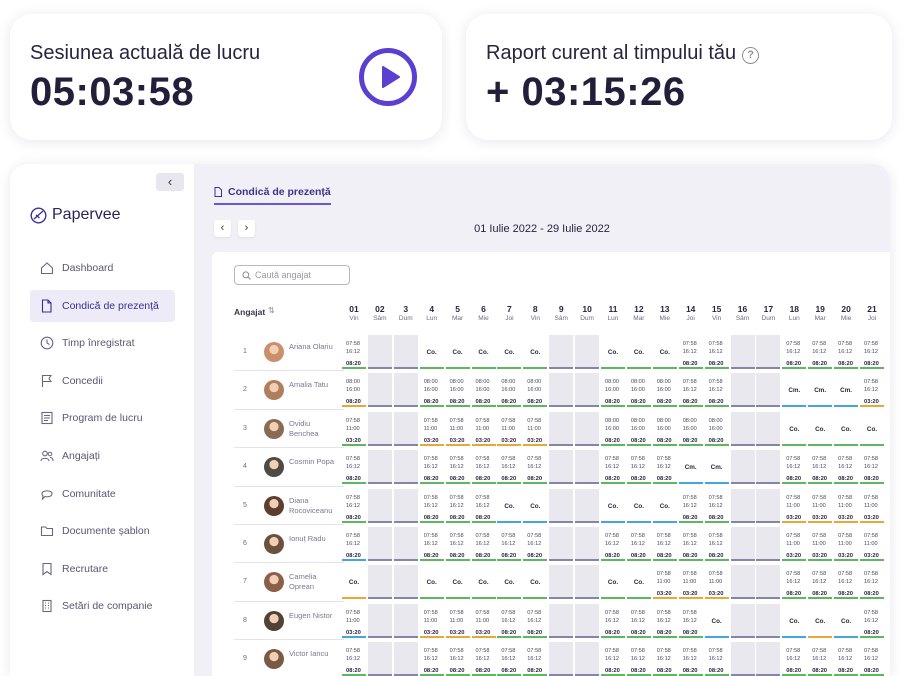 The image size is (908, 676). I want to click on employee-row-label: 8 Eugen Nistor, so click(277, 621).